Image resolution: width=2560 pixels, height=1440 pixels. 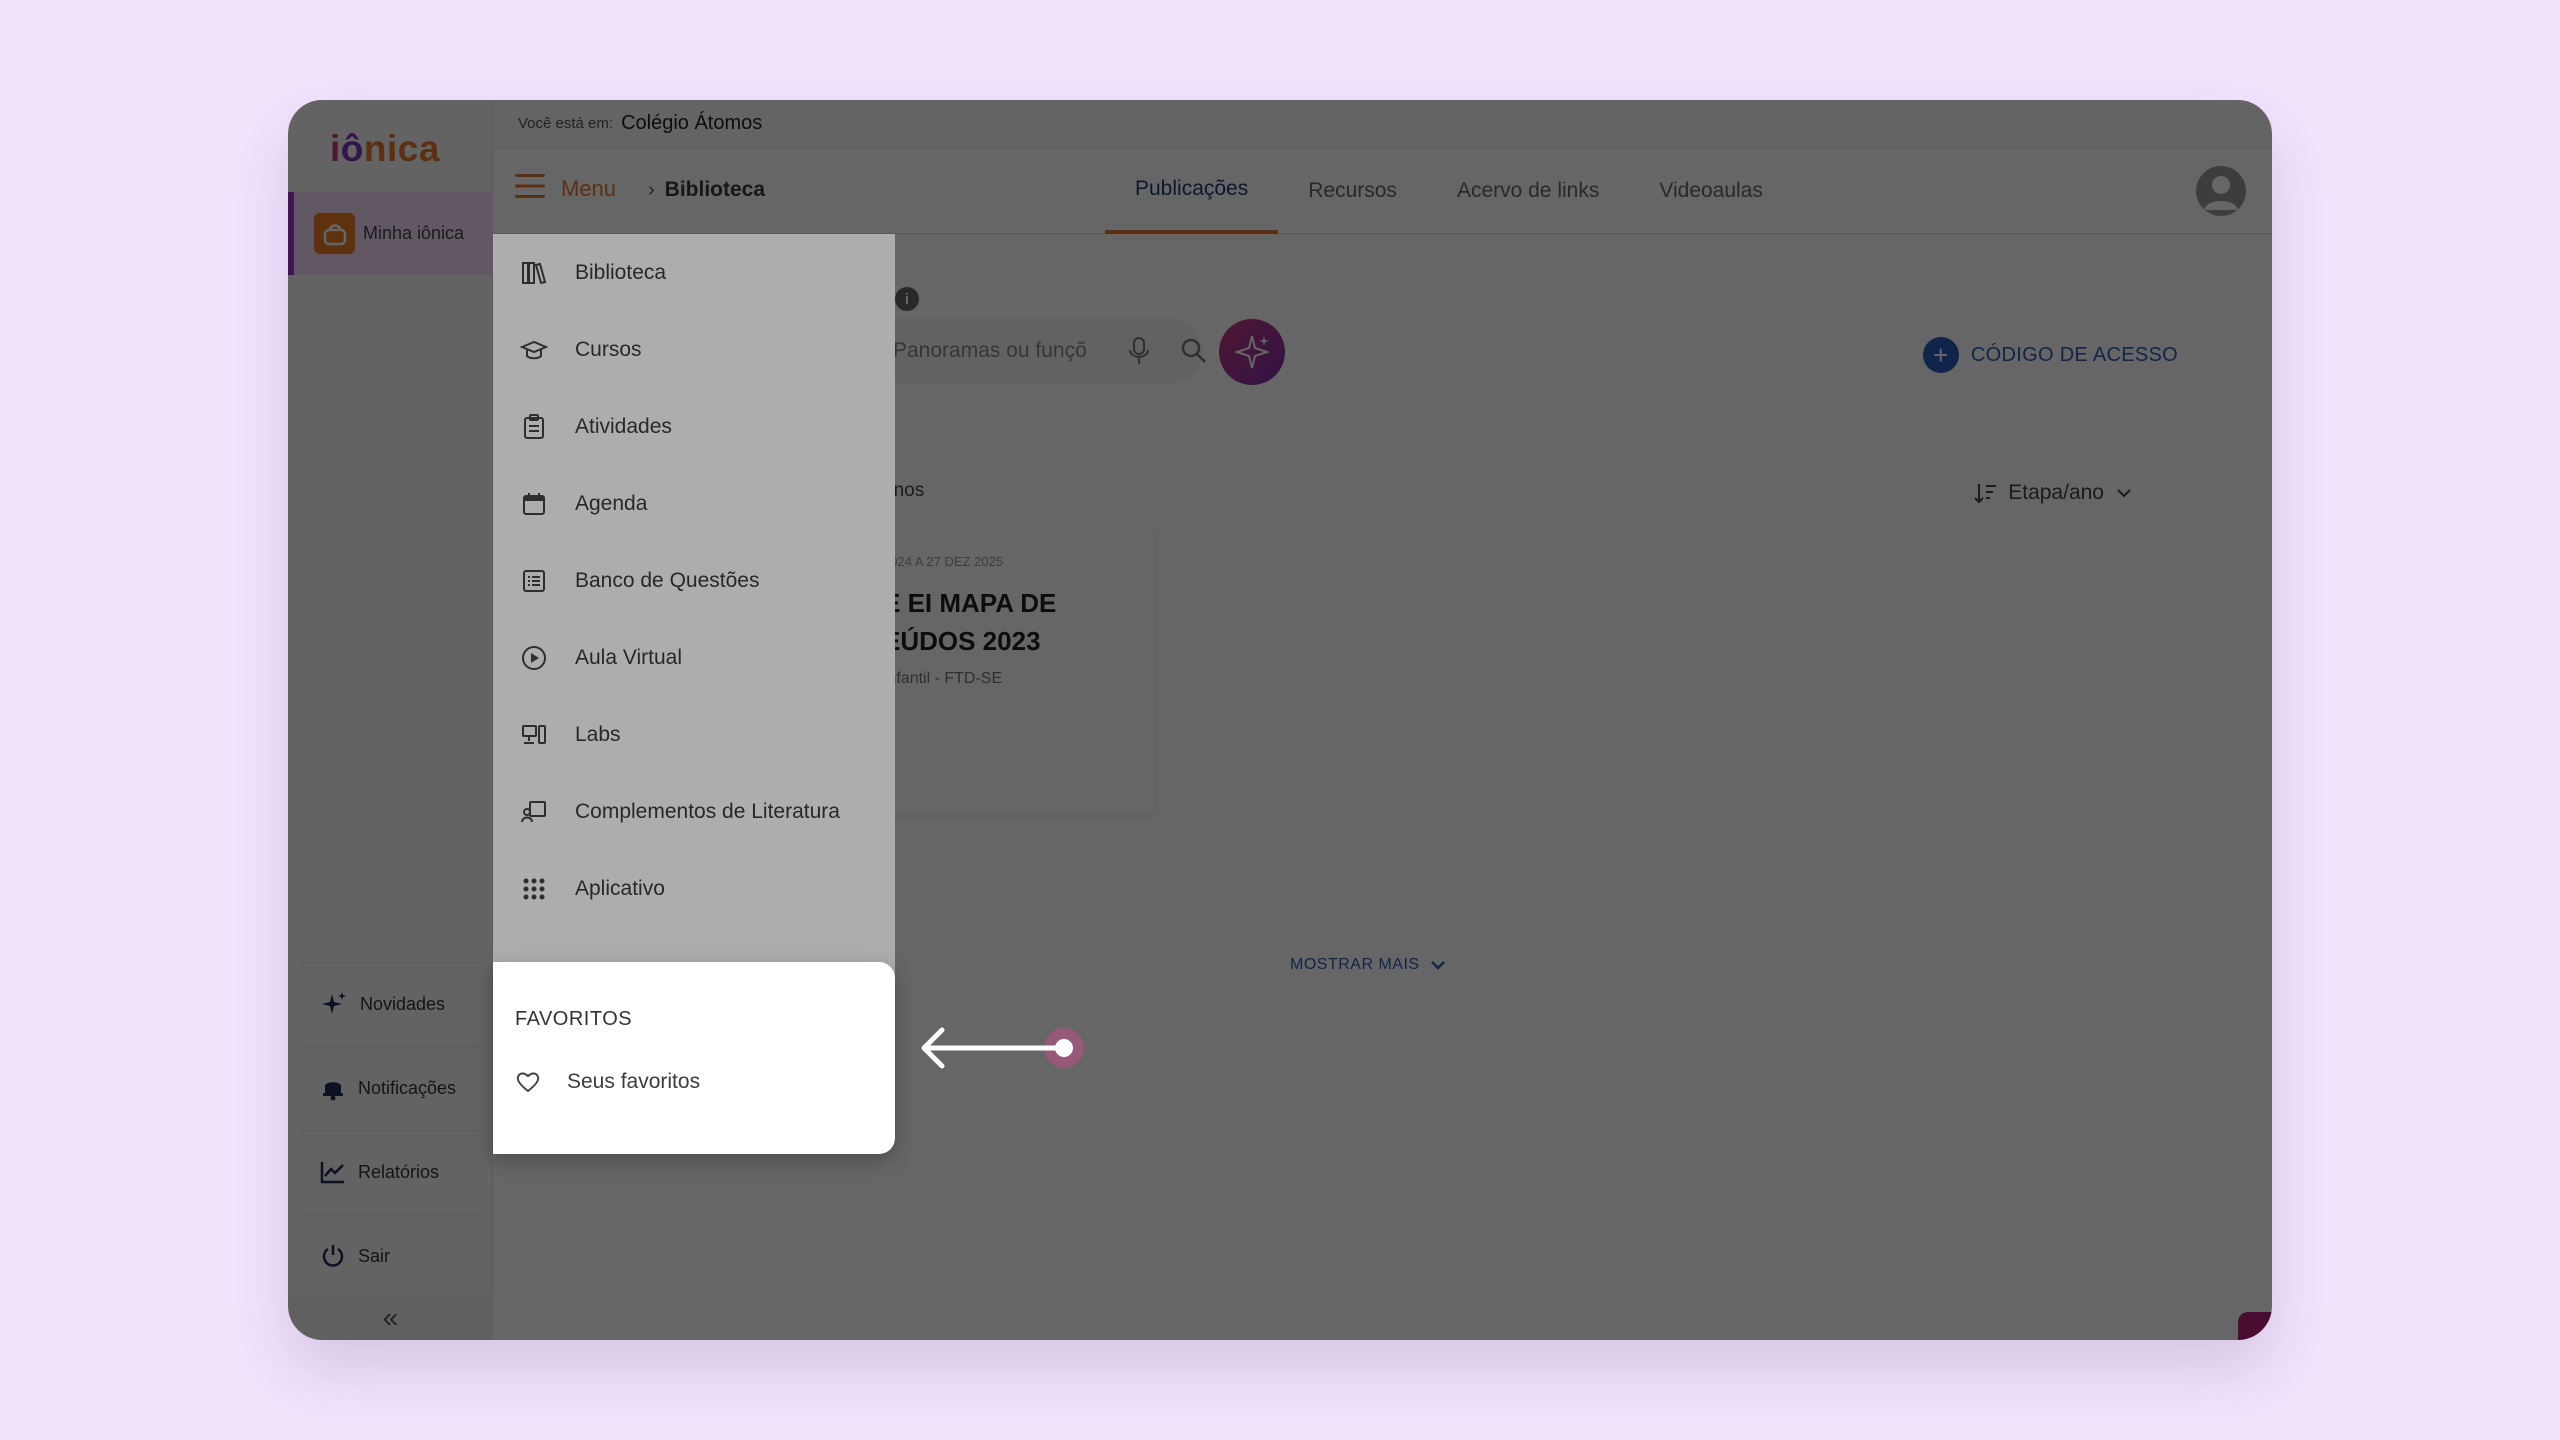 I want to click on grid-icon, so click(x=534, y=889).